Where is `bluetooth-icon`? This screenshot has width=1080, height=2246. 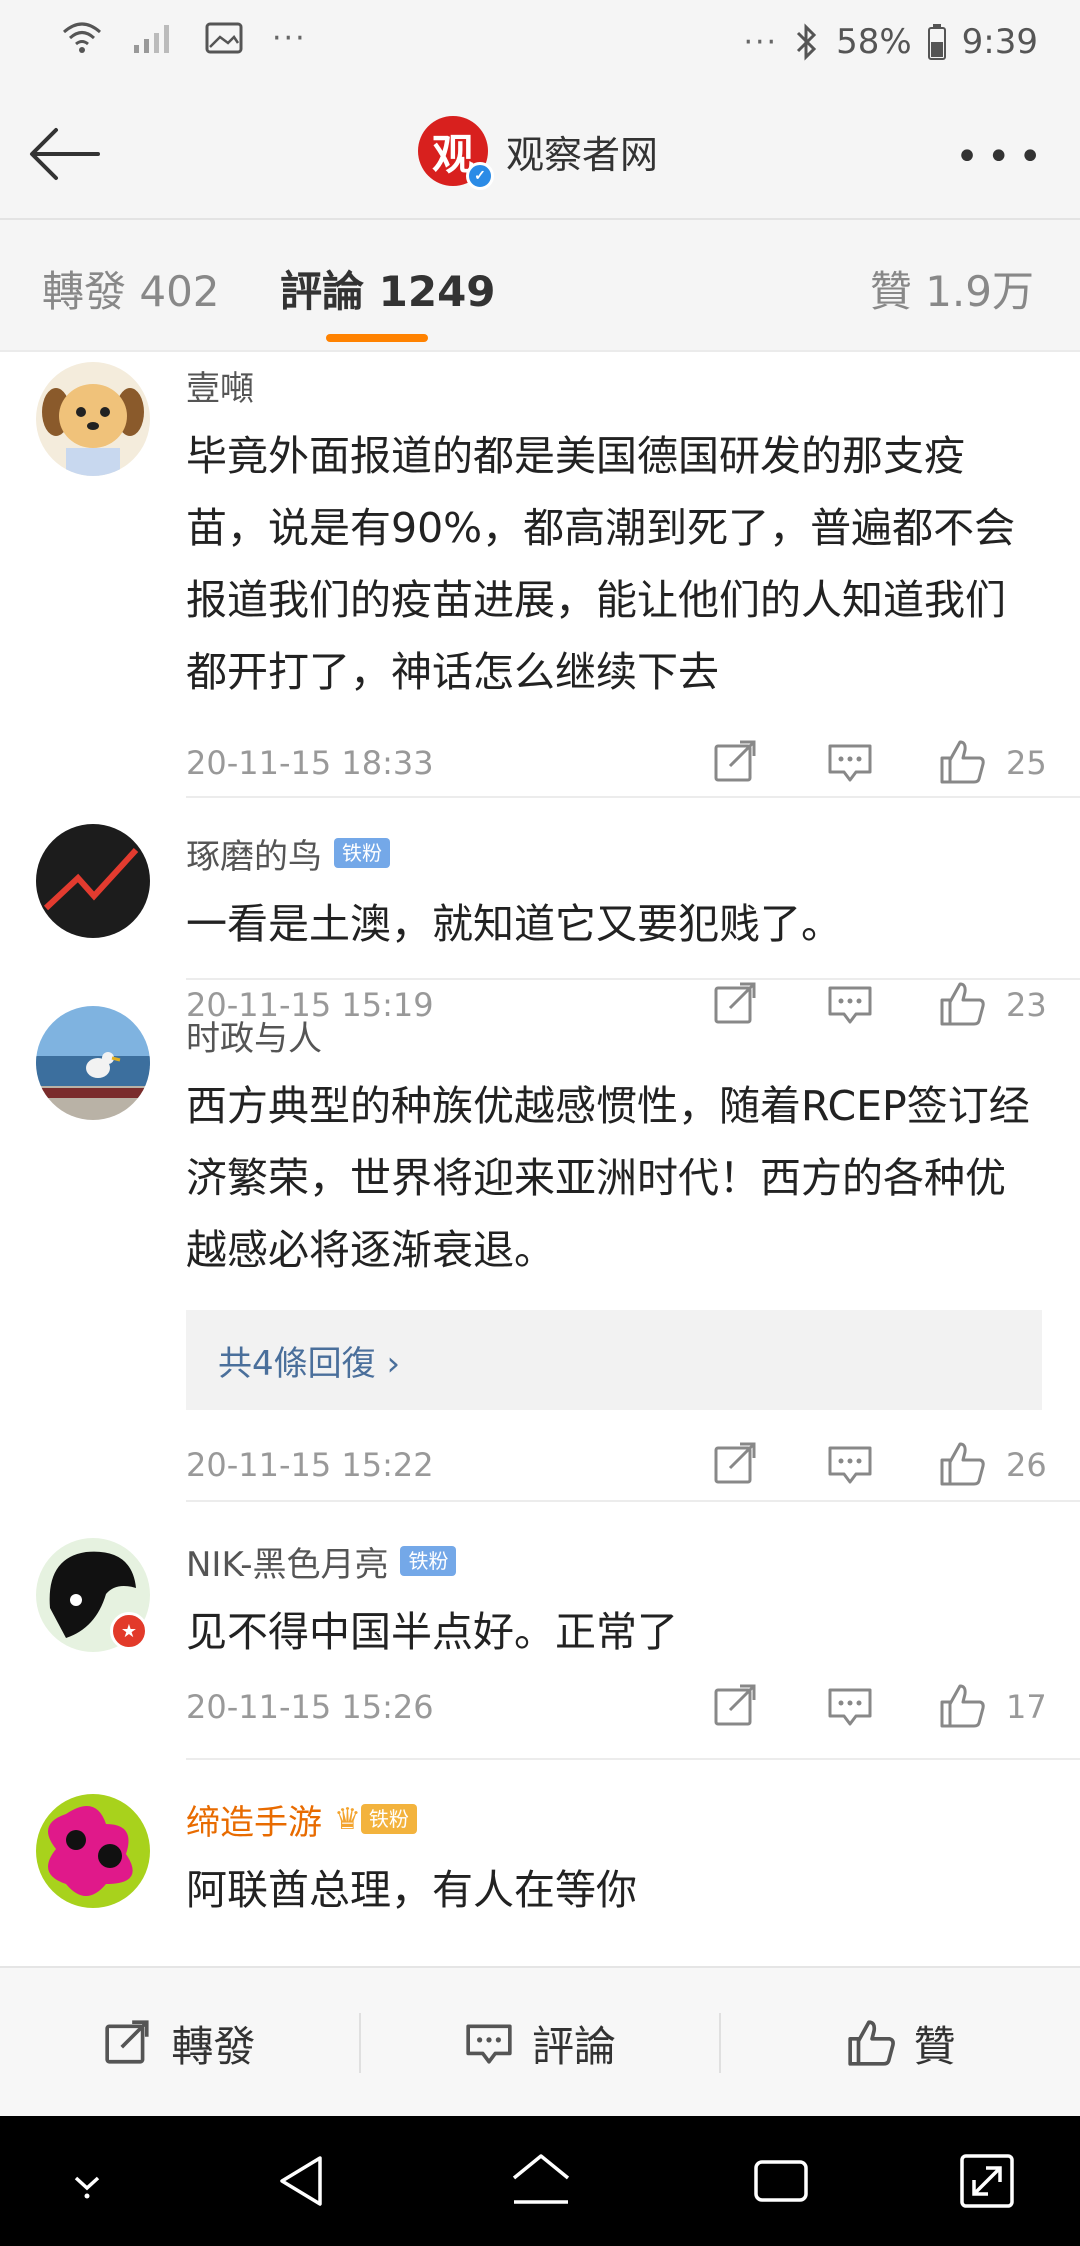
bluetooth-icon is located at coordinates (807, 42).